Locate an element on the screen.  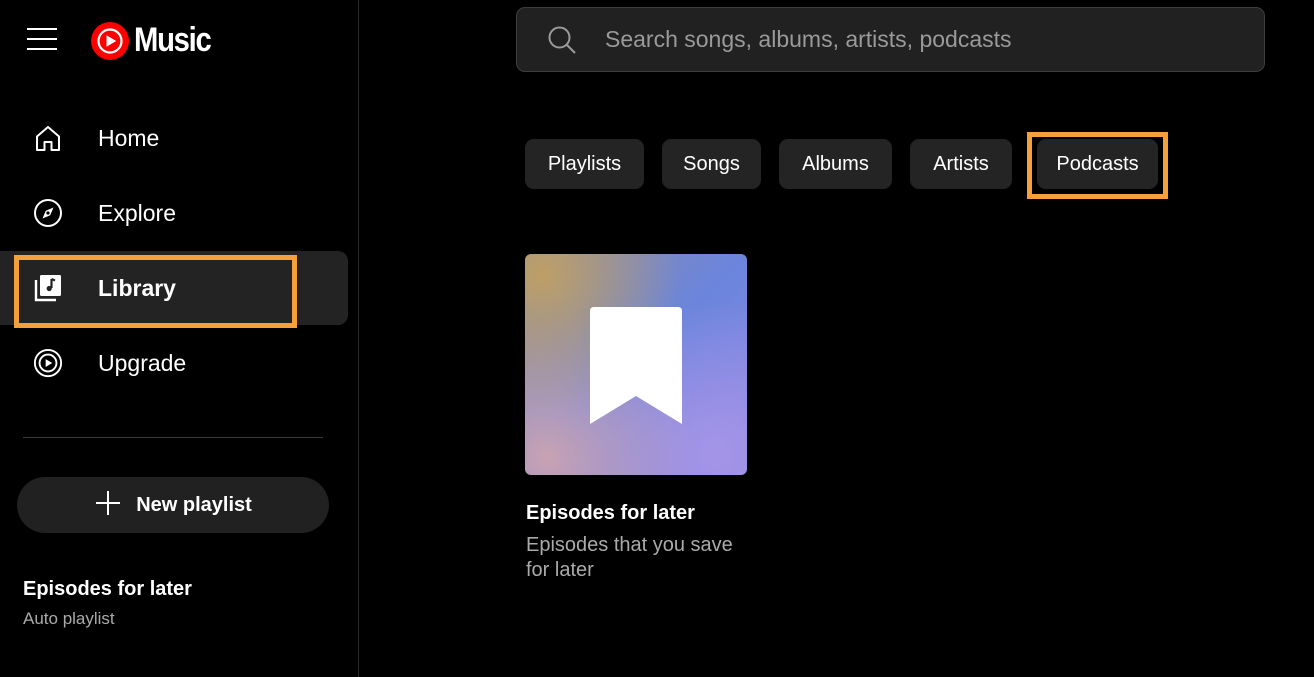
search-bar is located at coordinates (890, 39).